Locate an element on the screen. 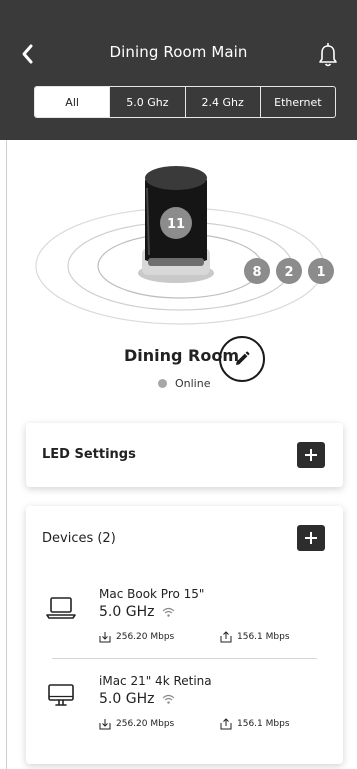  tab-all: All is located at coordinates (72, 102).